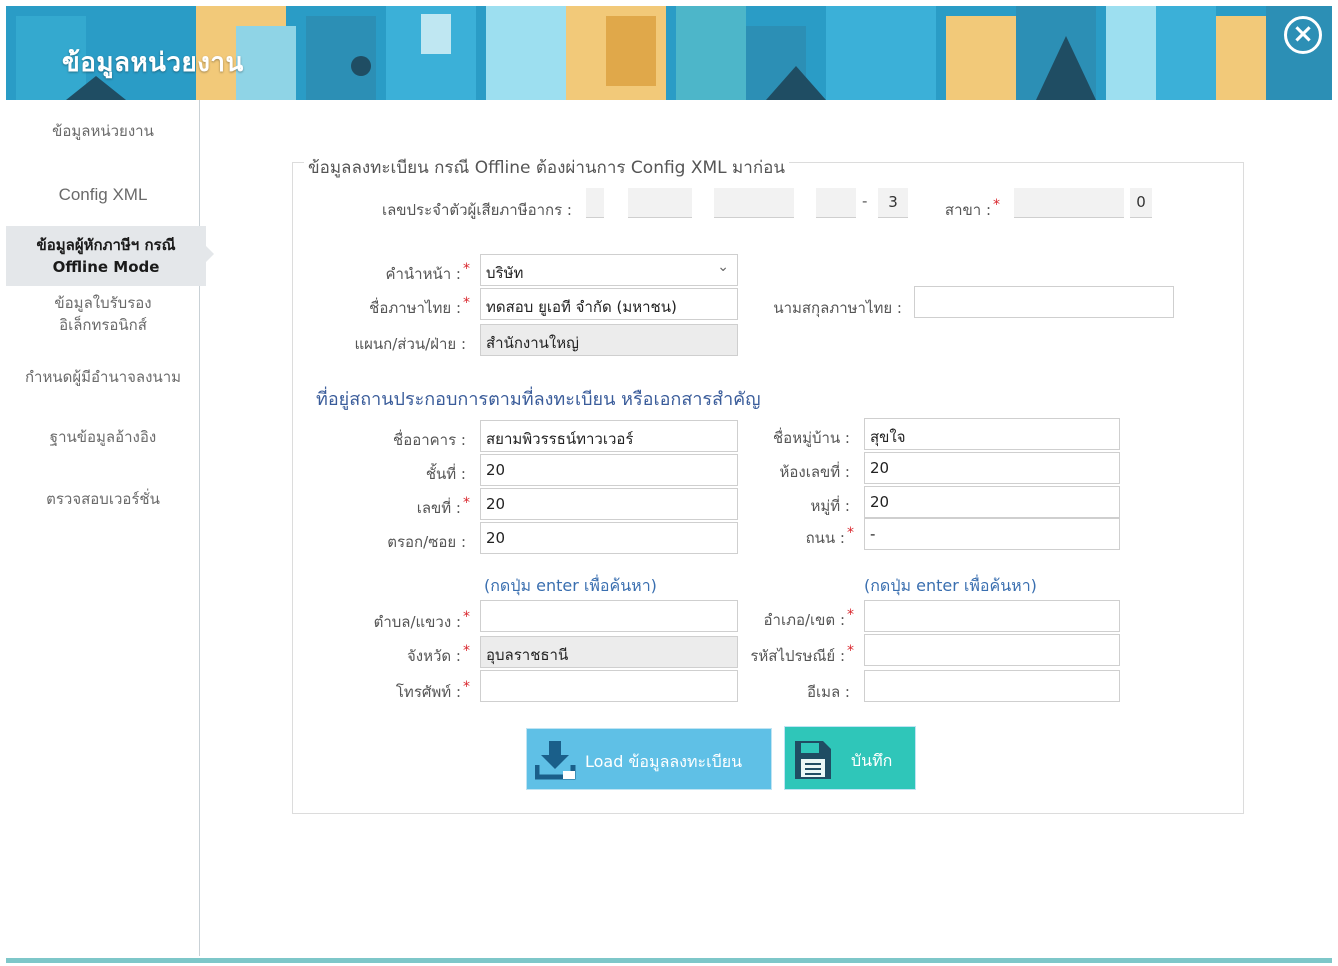 This screenshot has height=966, width=1338. I want to click on subdistrict-label: ตำบล/แขวง : *, so click(421, 620).